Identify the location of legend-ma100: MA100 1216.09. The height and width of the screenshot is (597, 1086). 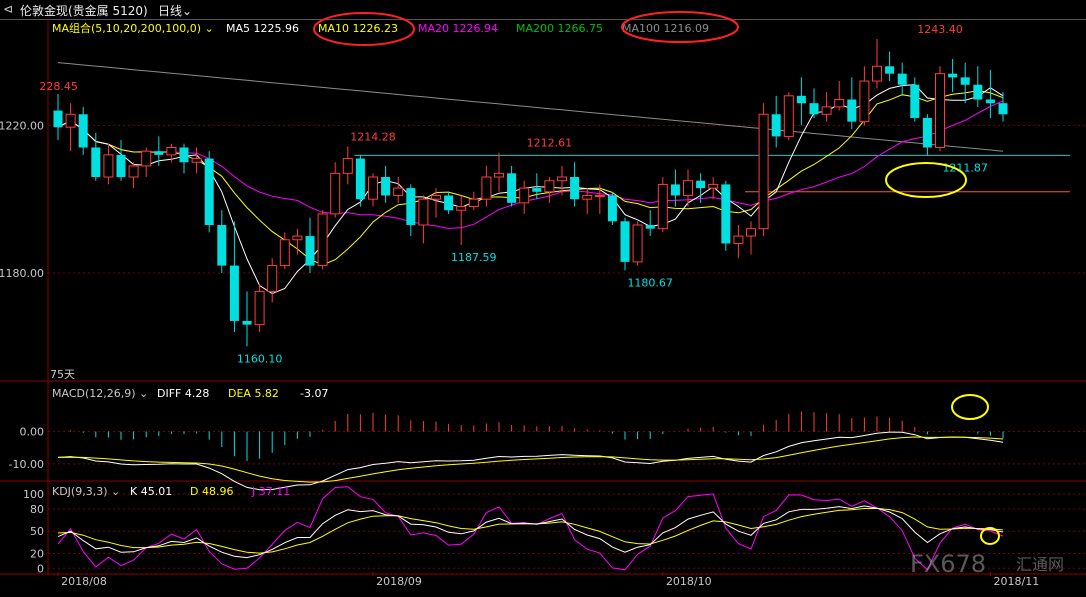
(665, 28).